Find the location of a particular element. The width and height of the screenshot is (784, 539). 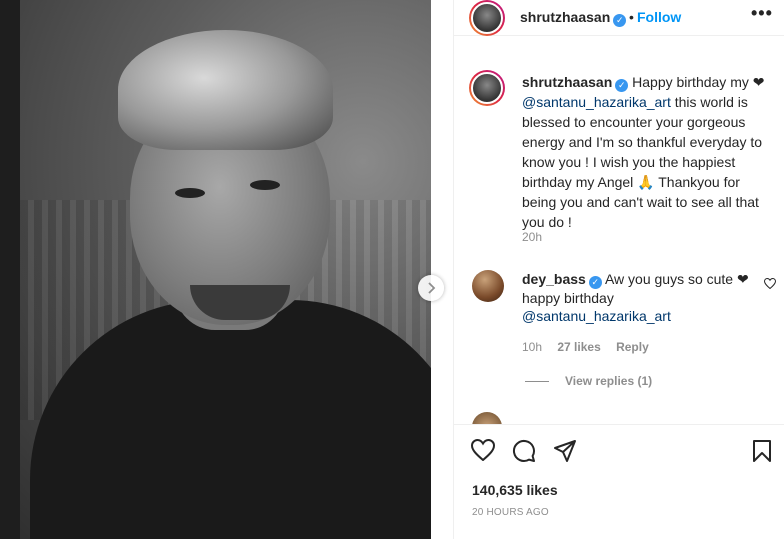

chevron-right-icon is located at coordinates (432, 288).